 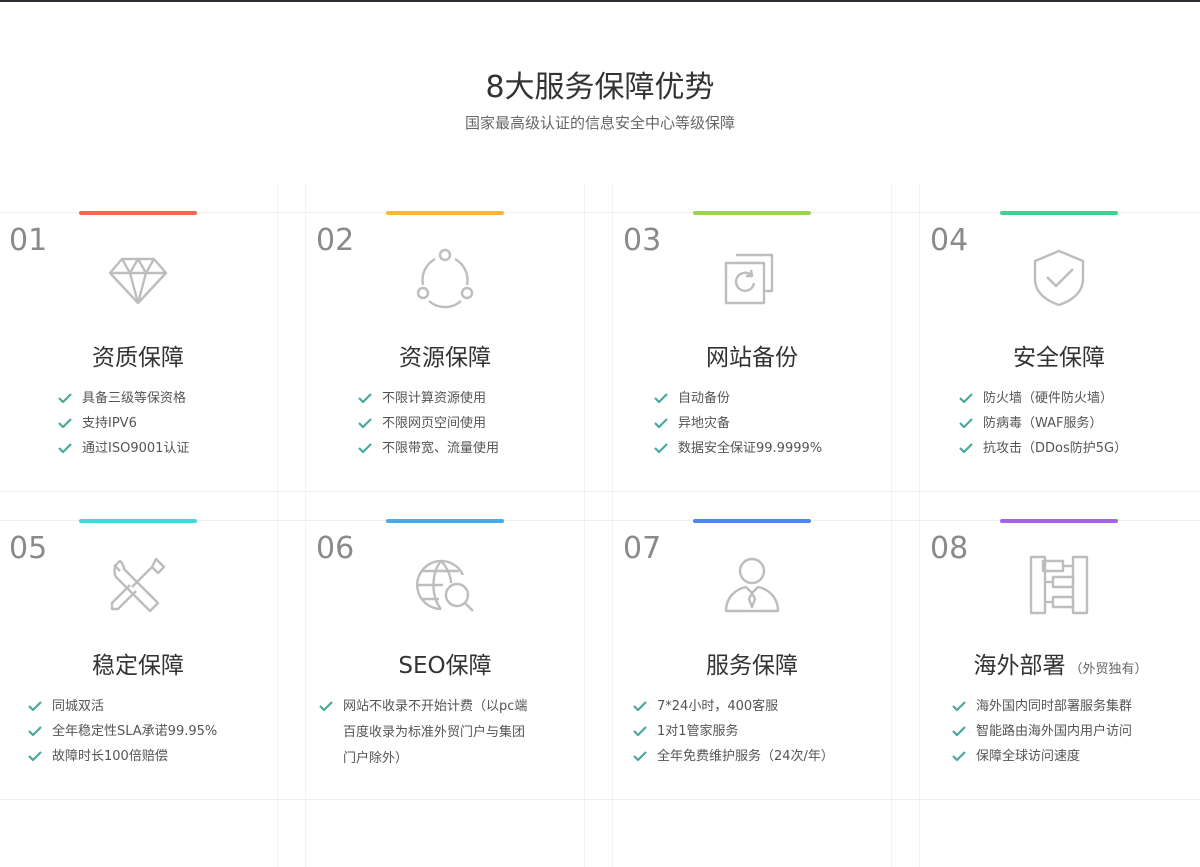 I want to click on resource-cycle-icon, so click(x=445, y=277).